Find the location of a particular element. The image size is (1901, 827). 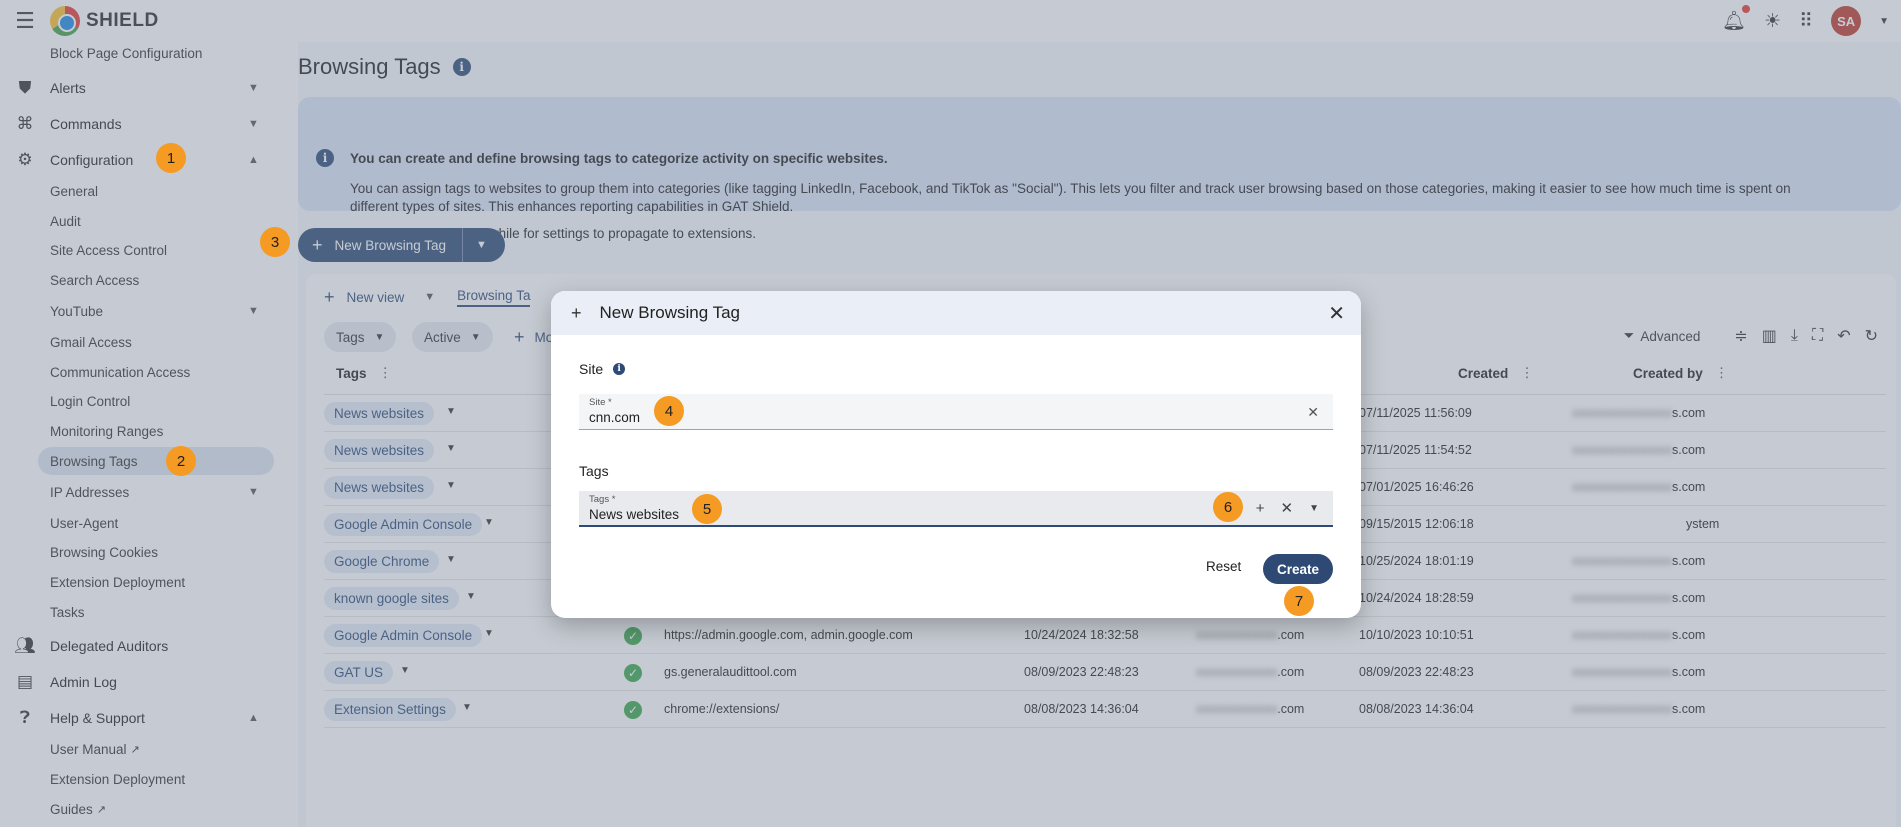

step-marker-7: 7 is located at coordinates (1299, 601).